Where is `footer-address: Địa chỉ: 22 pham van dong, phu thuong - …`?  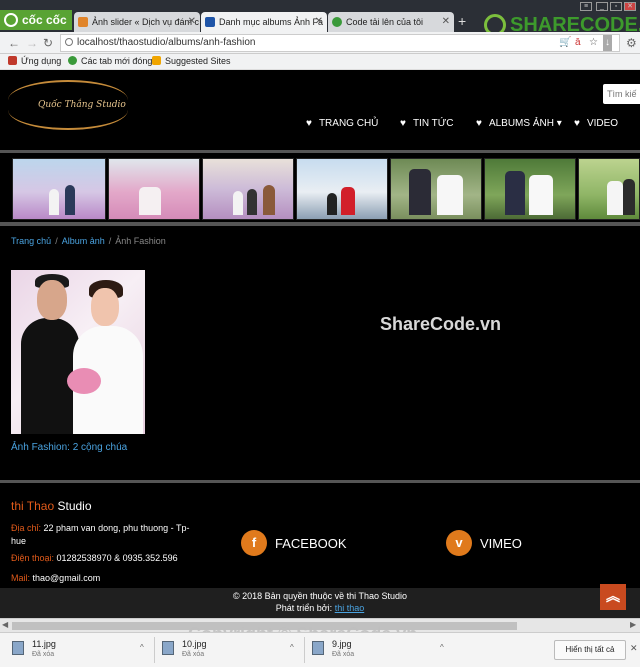 footer-address: Địa chỉ: 22 pham van dong, phu thuong - … is located at coordinates (101, 535).